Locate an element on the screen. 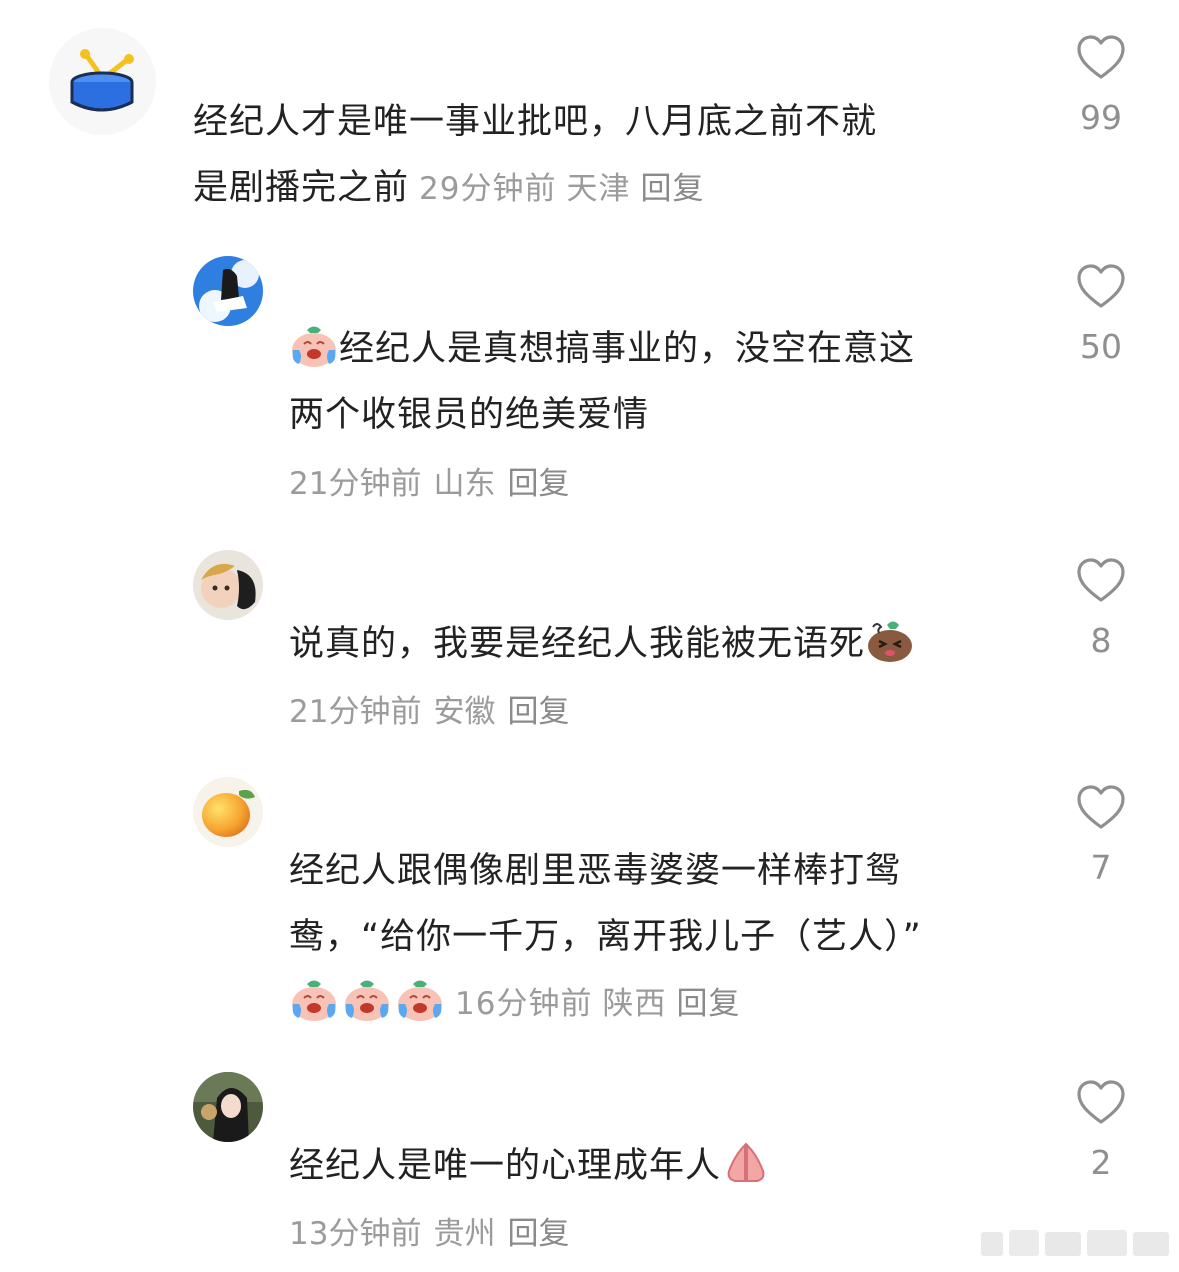  comment-location: 安徽 is located at coordinates (464, 712).